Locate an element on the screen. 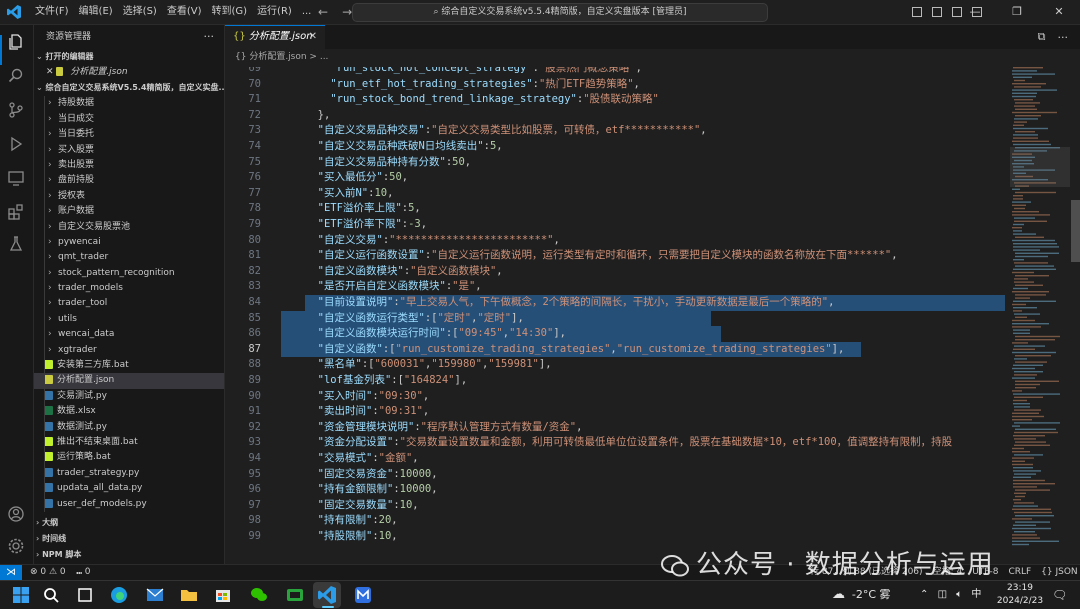  app-m-icon is located at coordinates (363, 595).